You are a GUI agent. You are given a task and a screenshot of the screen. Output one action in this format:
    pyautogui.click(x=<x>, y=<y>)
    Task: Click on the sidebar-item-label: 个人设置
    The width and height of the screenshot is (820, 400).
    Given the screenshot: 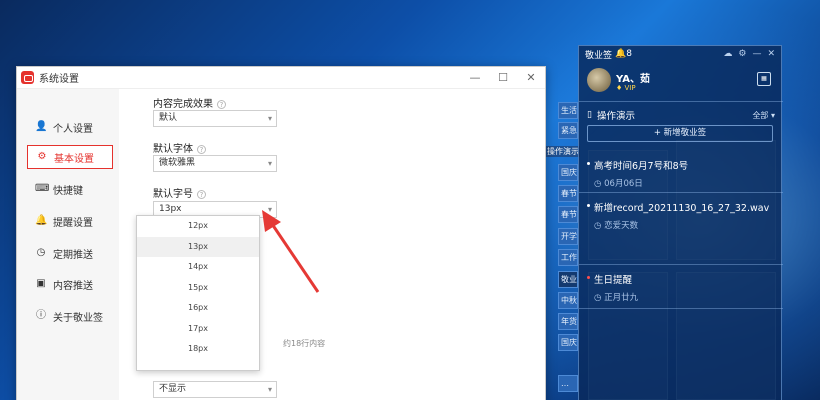 What is the action you would take?
    pyautogui.click(x=73, y=129)
    